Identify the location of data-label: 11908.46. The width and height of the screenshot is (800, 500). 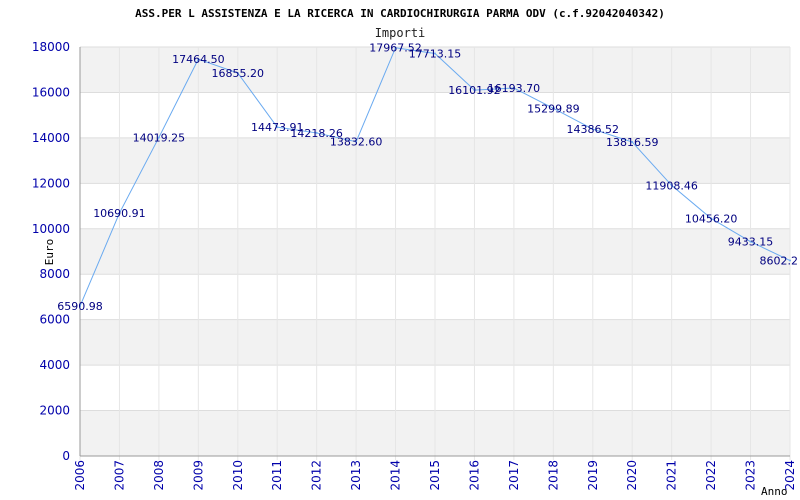
(671, 185).